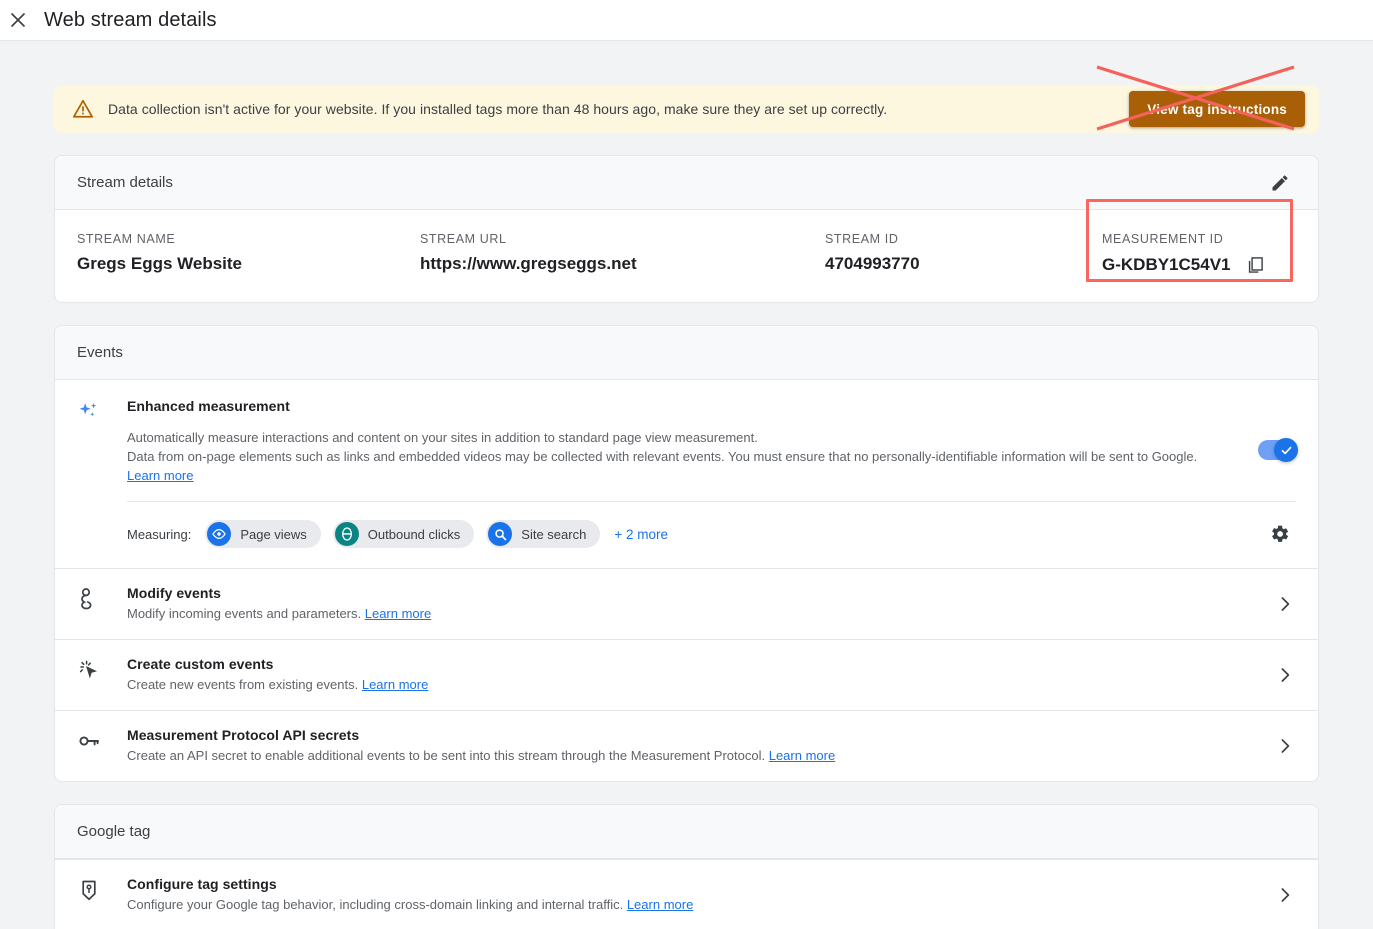  What do you see at coordinates (463, 239) in the screenshot?
I see `field-label: STREAM URL` at bounding box center [463, 239].